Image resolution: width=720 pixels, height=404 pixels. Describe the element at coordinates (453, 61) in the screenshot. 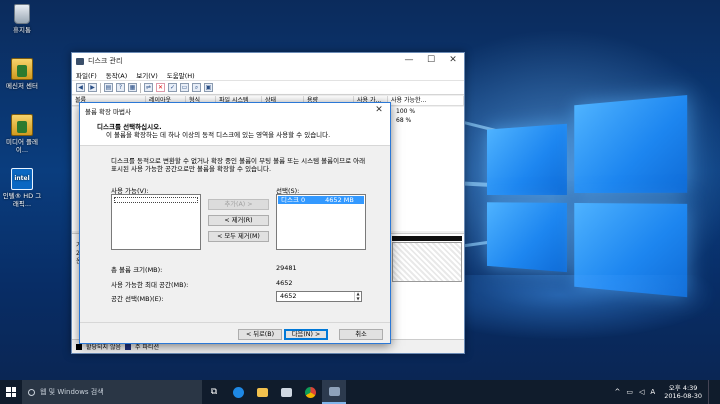

I see `close-button: ✕` at that location.